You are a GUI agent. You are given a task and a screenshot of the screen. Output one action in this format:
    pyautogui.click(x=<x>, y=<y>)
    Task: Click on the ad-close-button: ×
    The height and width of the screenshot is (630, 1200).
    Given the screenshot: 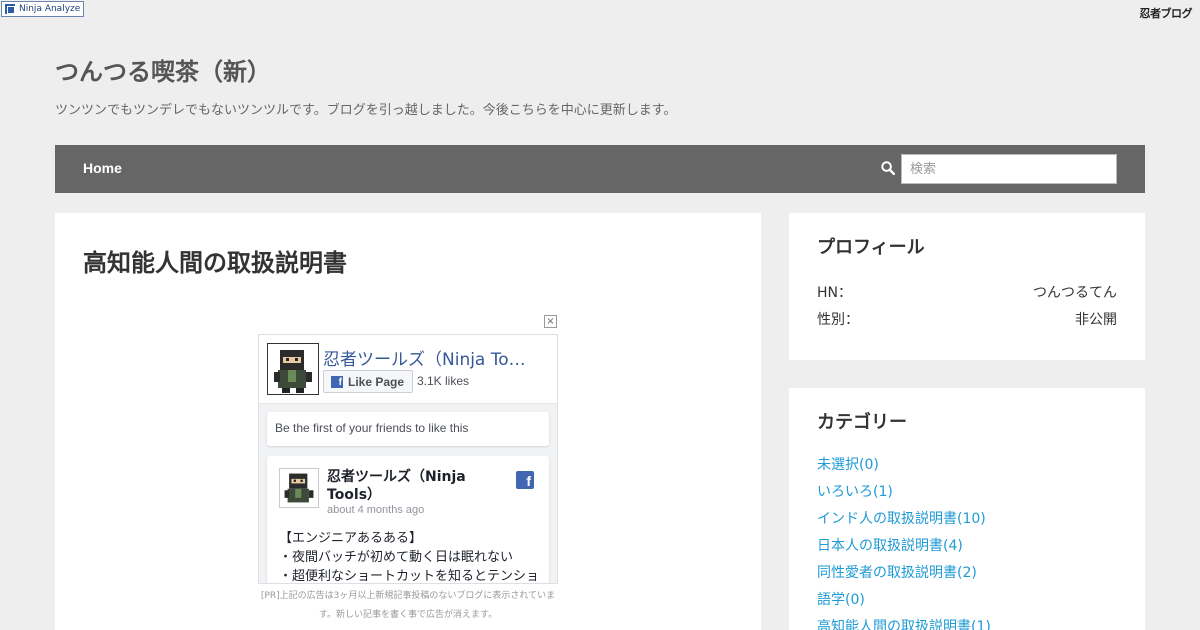 What is the action you would take?
    pyautogui.click(x=550, y=321)
    